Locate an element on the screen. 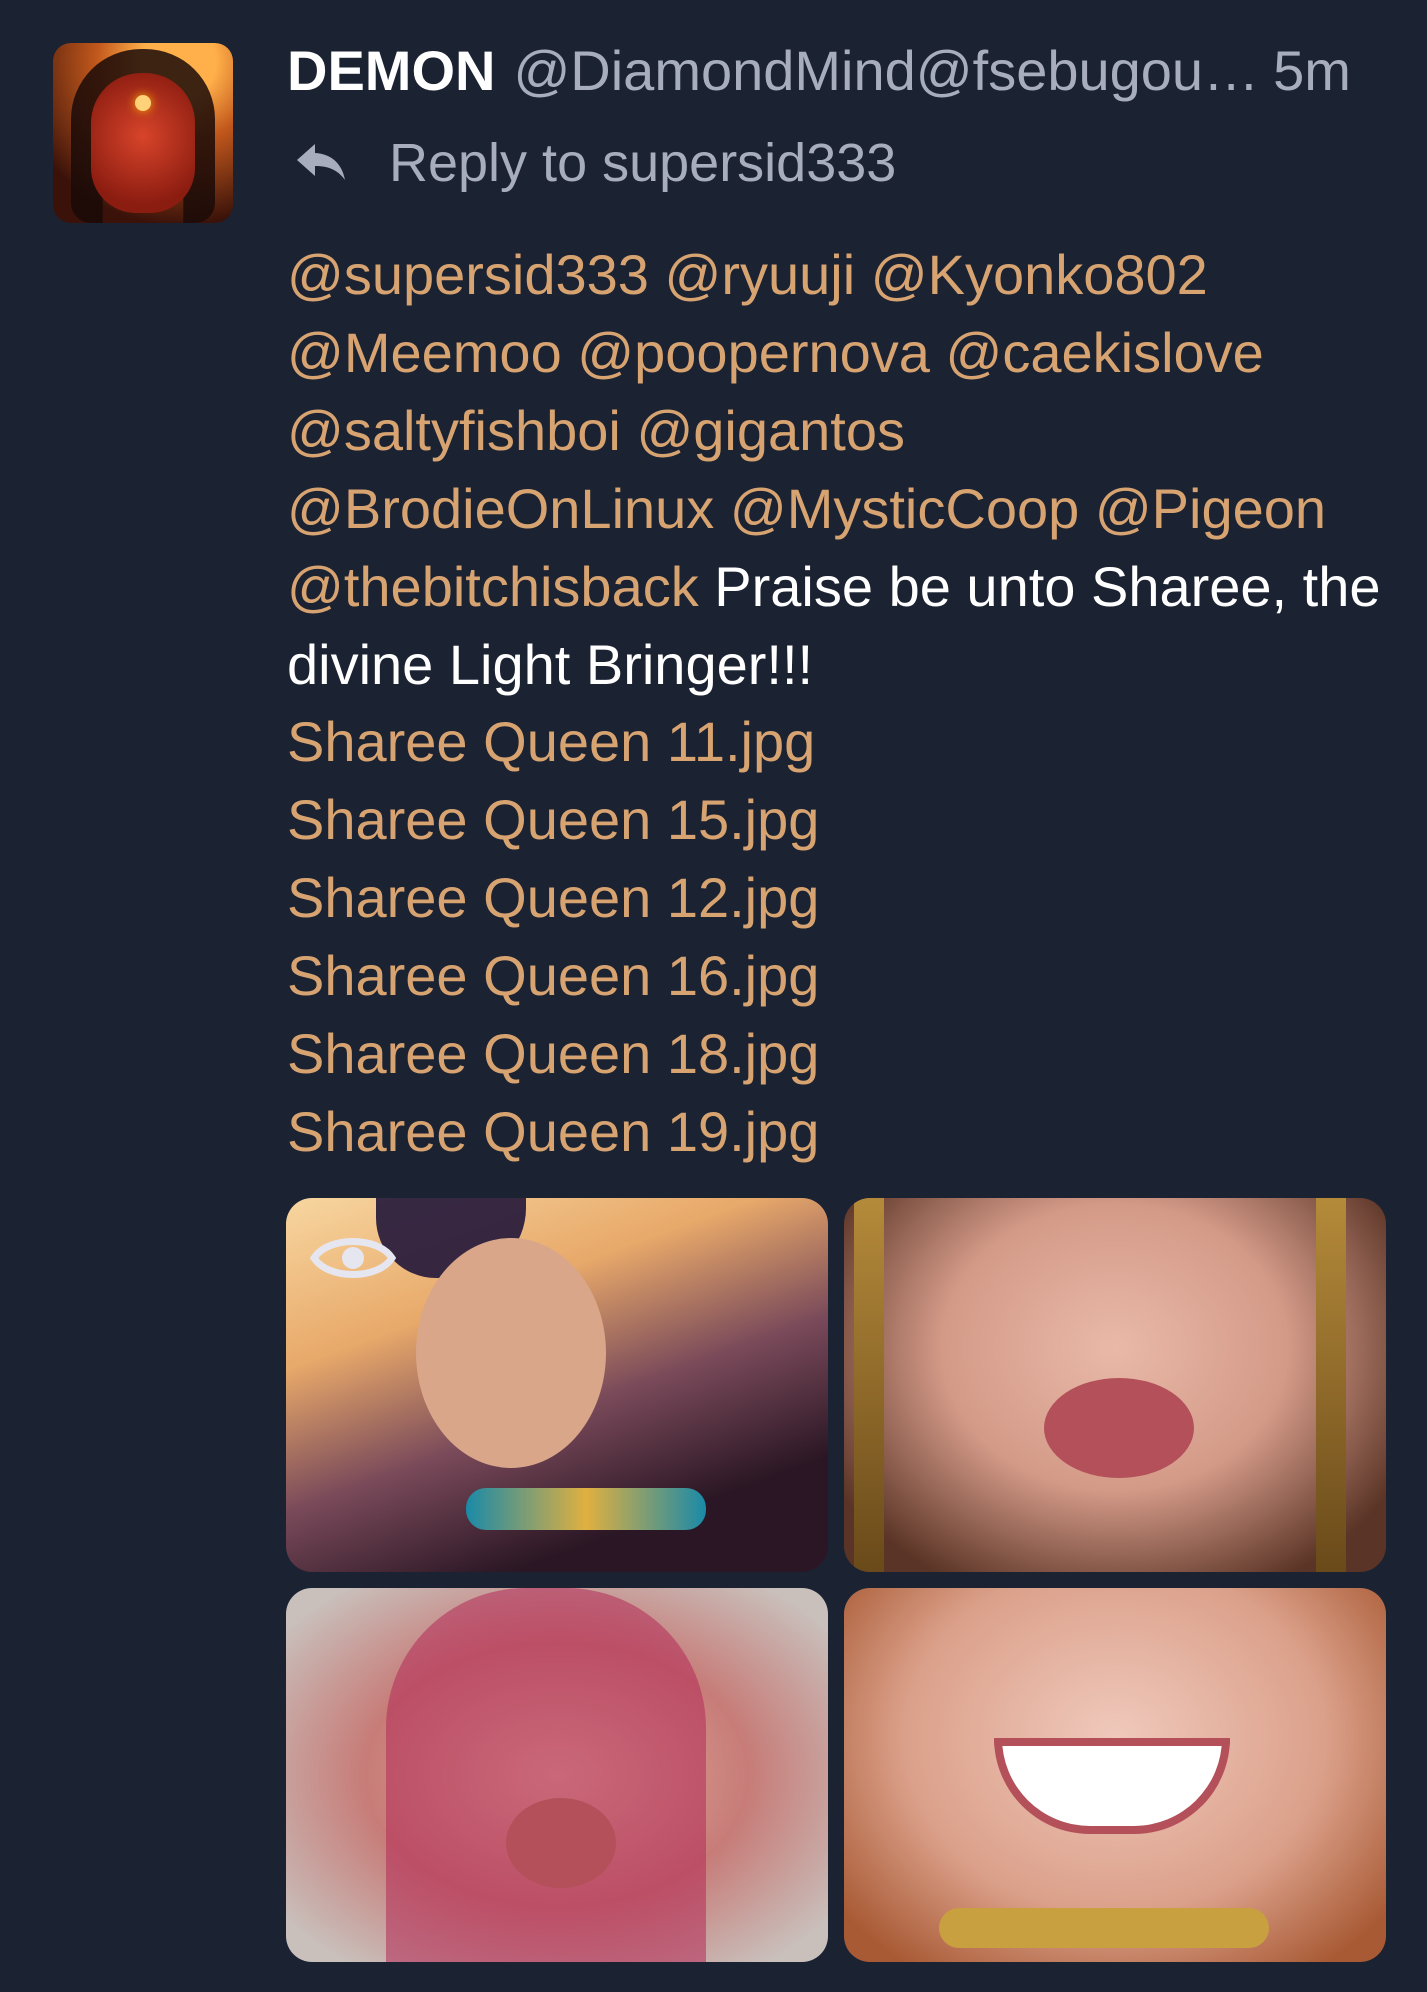  avatar is located at coordinates (143, 133).